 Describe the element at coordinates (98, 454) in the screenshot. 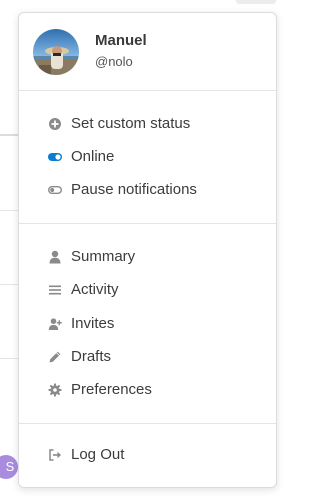

I see `log-out-label: Log Out` at that location.